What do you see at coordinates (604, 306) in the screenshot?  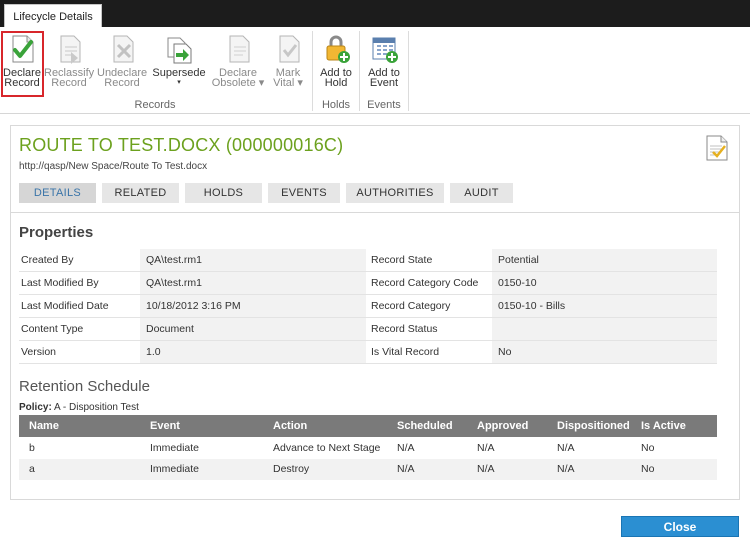 I see `property-value: 0150-10 - Bills` at bounding box center [604, 306].